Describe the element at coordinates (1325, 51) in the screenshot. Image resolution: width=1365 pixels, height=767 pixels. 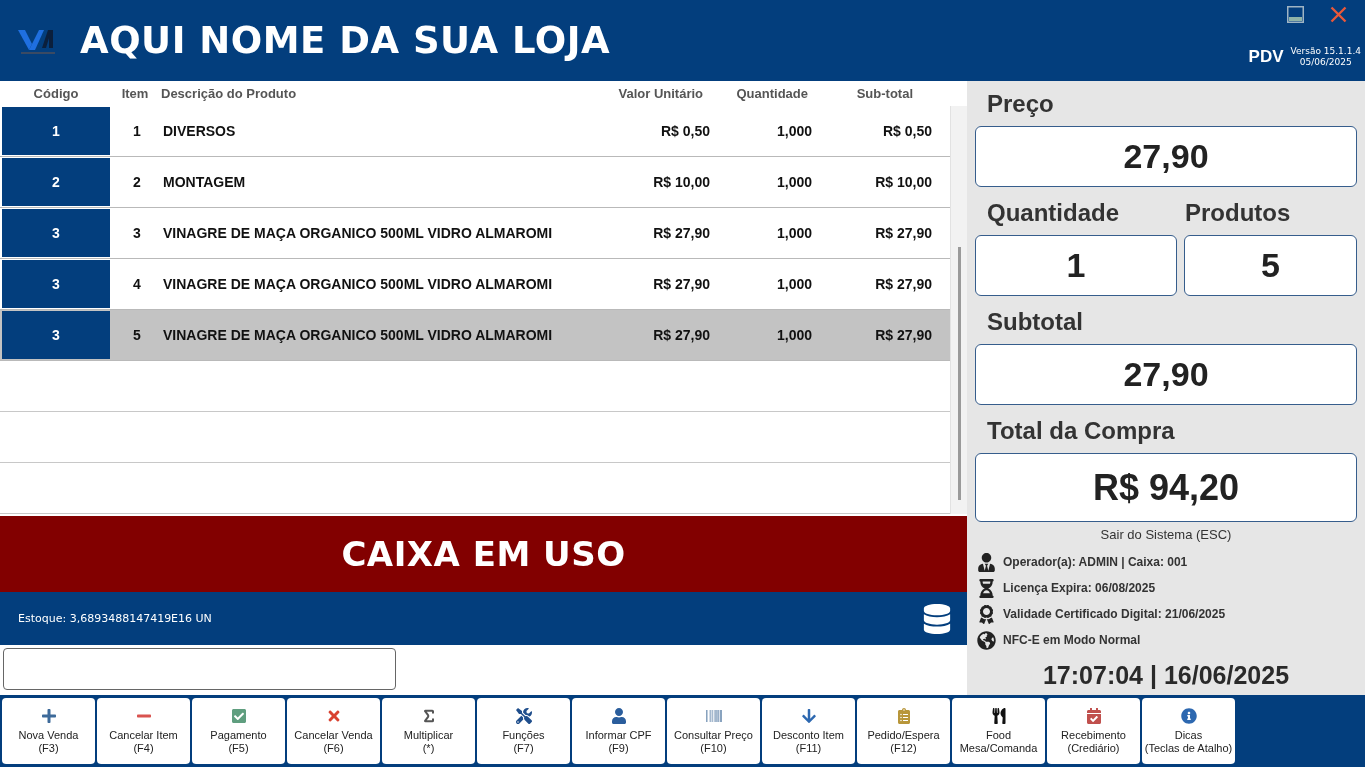
I see `version-text: Versão 15.1.1.4` at that location.